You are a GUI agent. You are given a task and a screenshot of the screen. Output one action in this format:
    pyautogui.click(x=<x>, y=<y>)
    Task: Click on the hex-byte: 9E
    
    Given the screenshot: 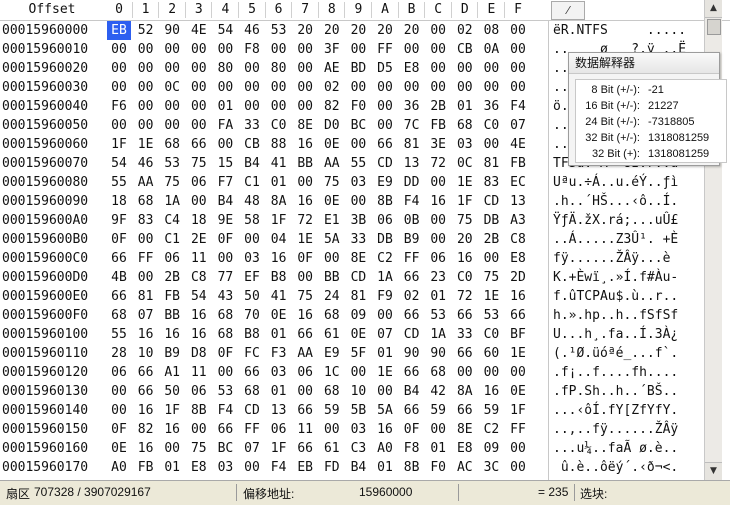 What is the action you would take?
    pyautogui.click(x=225, y=220)
    